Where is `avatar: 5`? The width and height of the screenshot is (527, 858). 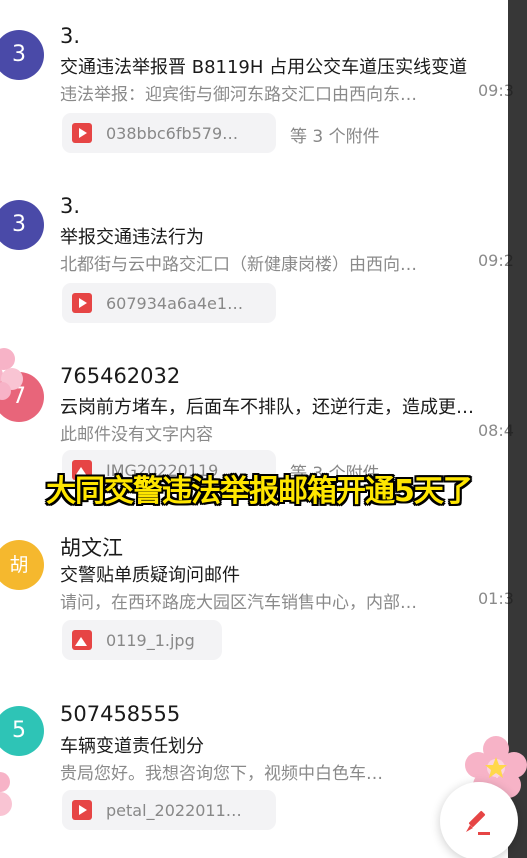
avatar: 5 is located at coordinates (22, 731).